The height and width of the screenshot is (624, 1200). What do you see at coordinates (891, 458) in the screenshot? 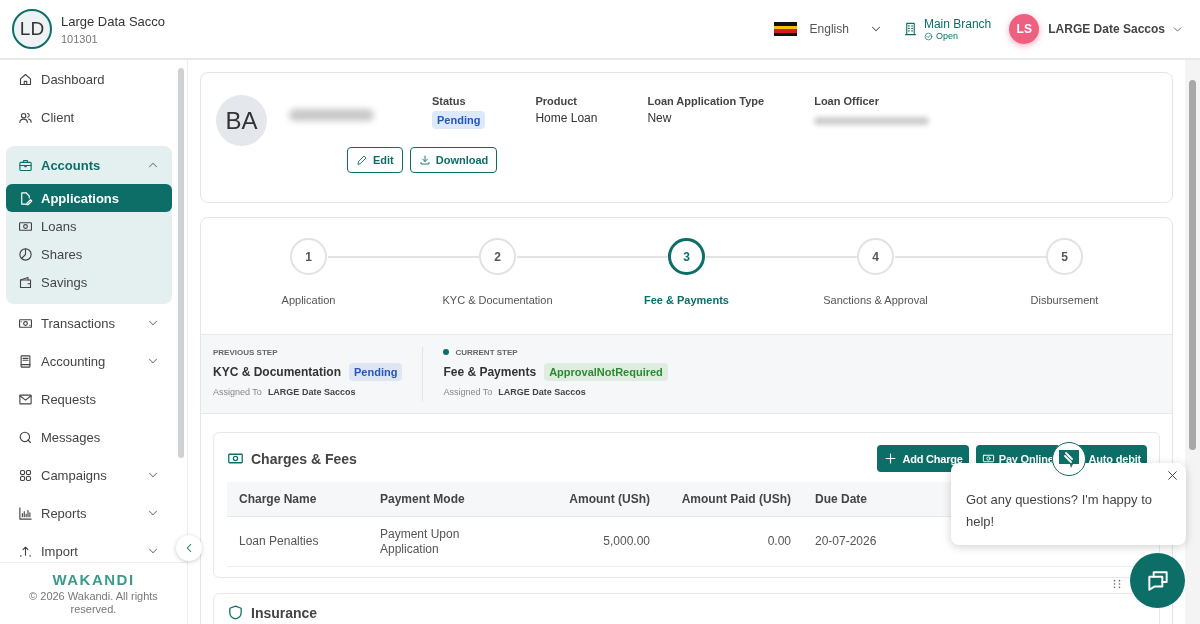
I see `plus-icon` at bounding box center [891, 458].